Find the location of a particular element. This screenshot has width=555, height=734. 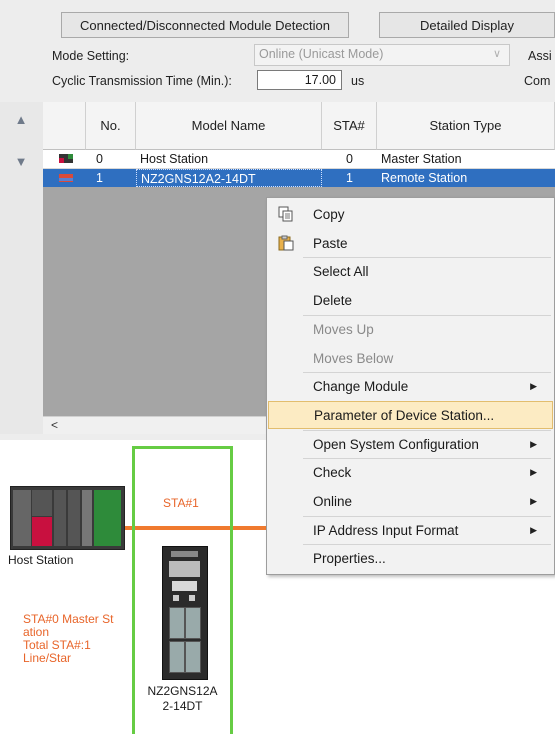

table-row-selected: 1 NZ2GNS12A2-14DT 1 Remote Station is located at coordinates (299, 178).